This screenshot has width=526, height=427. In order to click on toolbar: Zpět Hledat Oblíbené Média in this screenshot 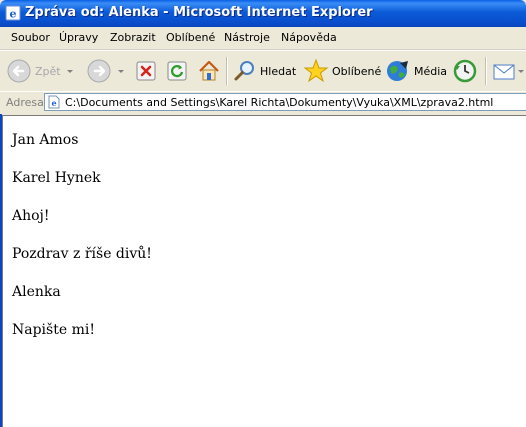, I will do `click(263, 71)`.